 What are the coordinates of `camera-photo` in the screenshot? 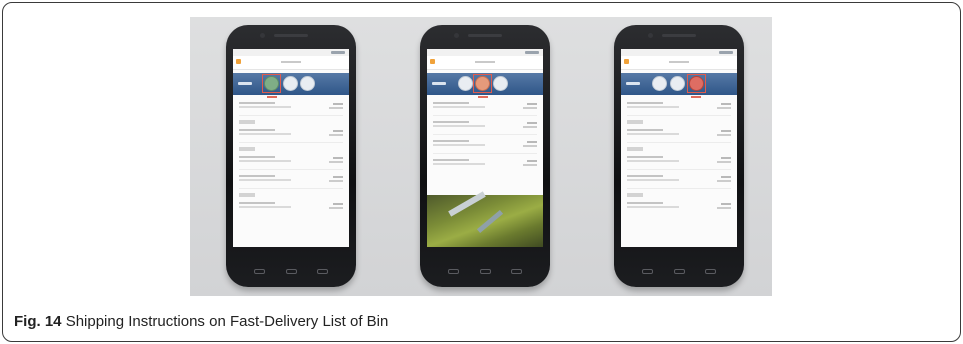 It's located at (485, 219).